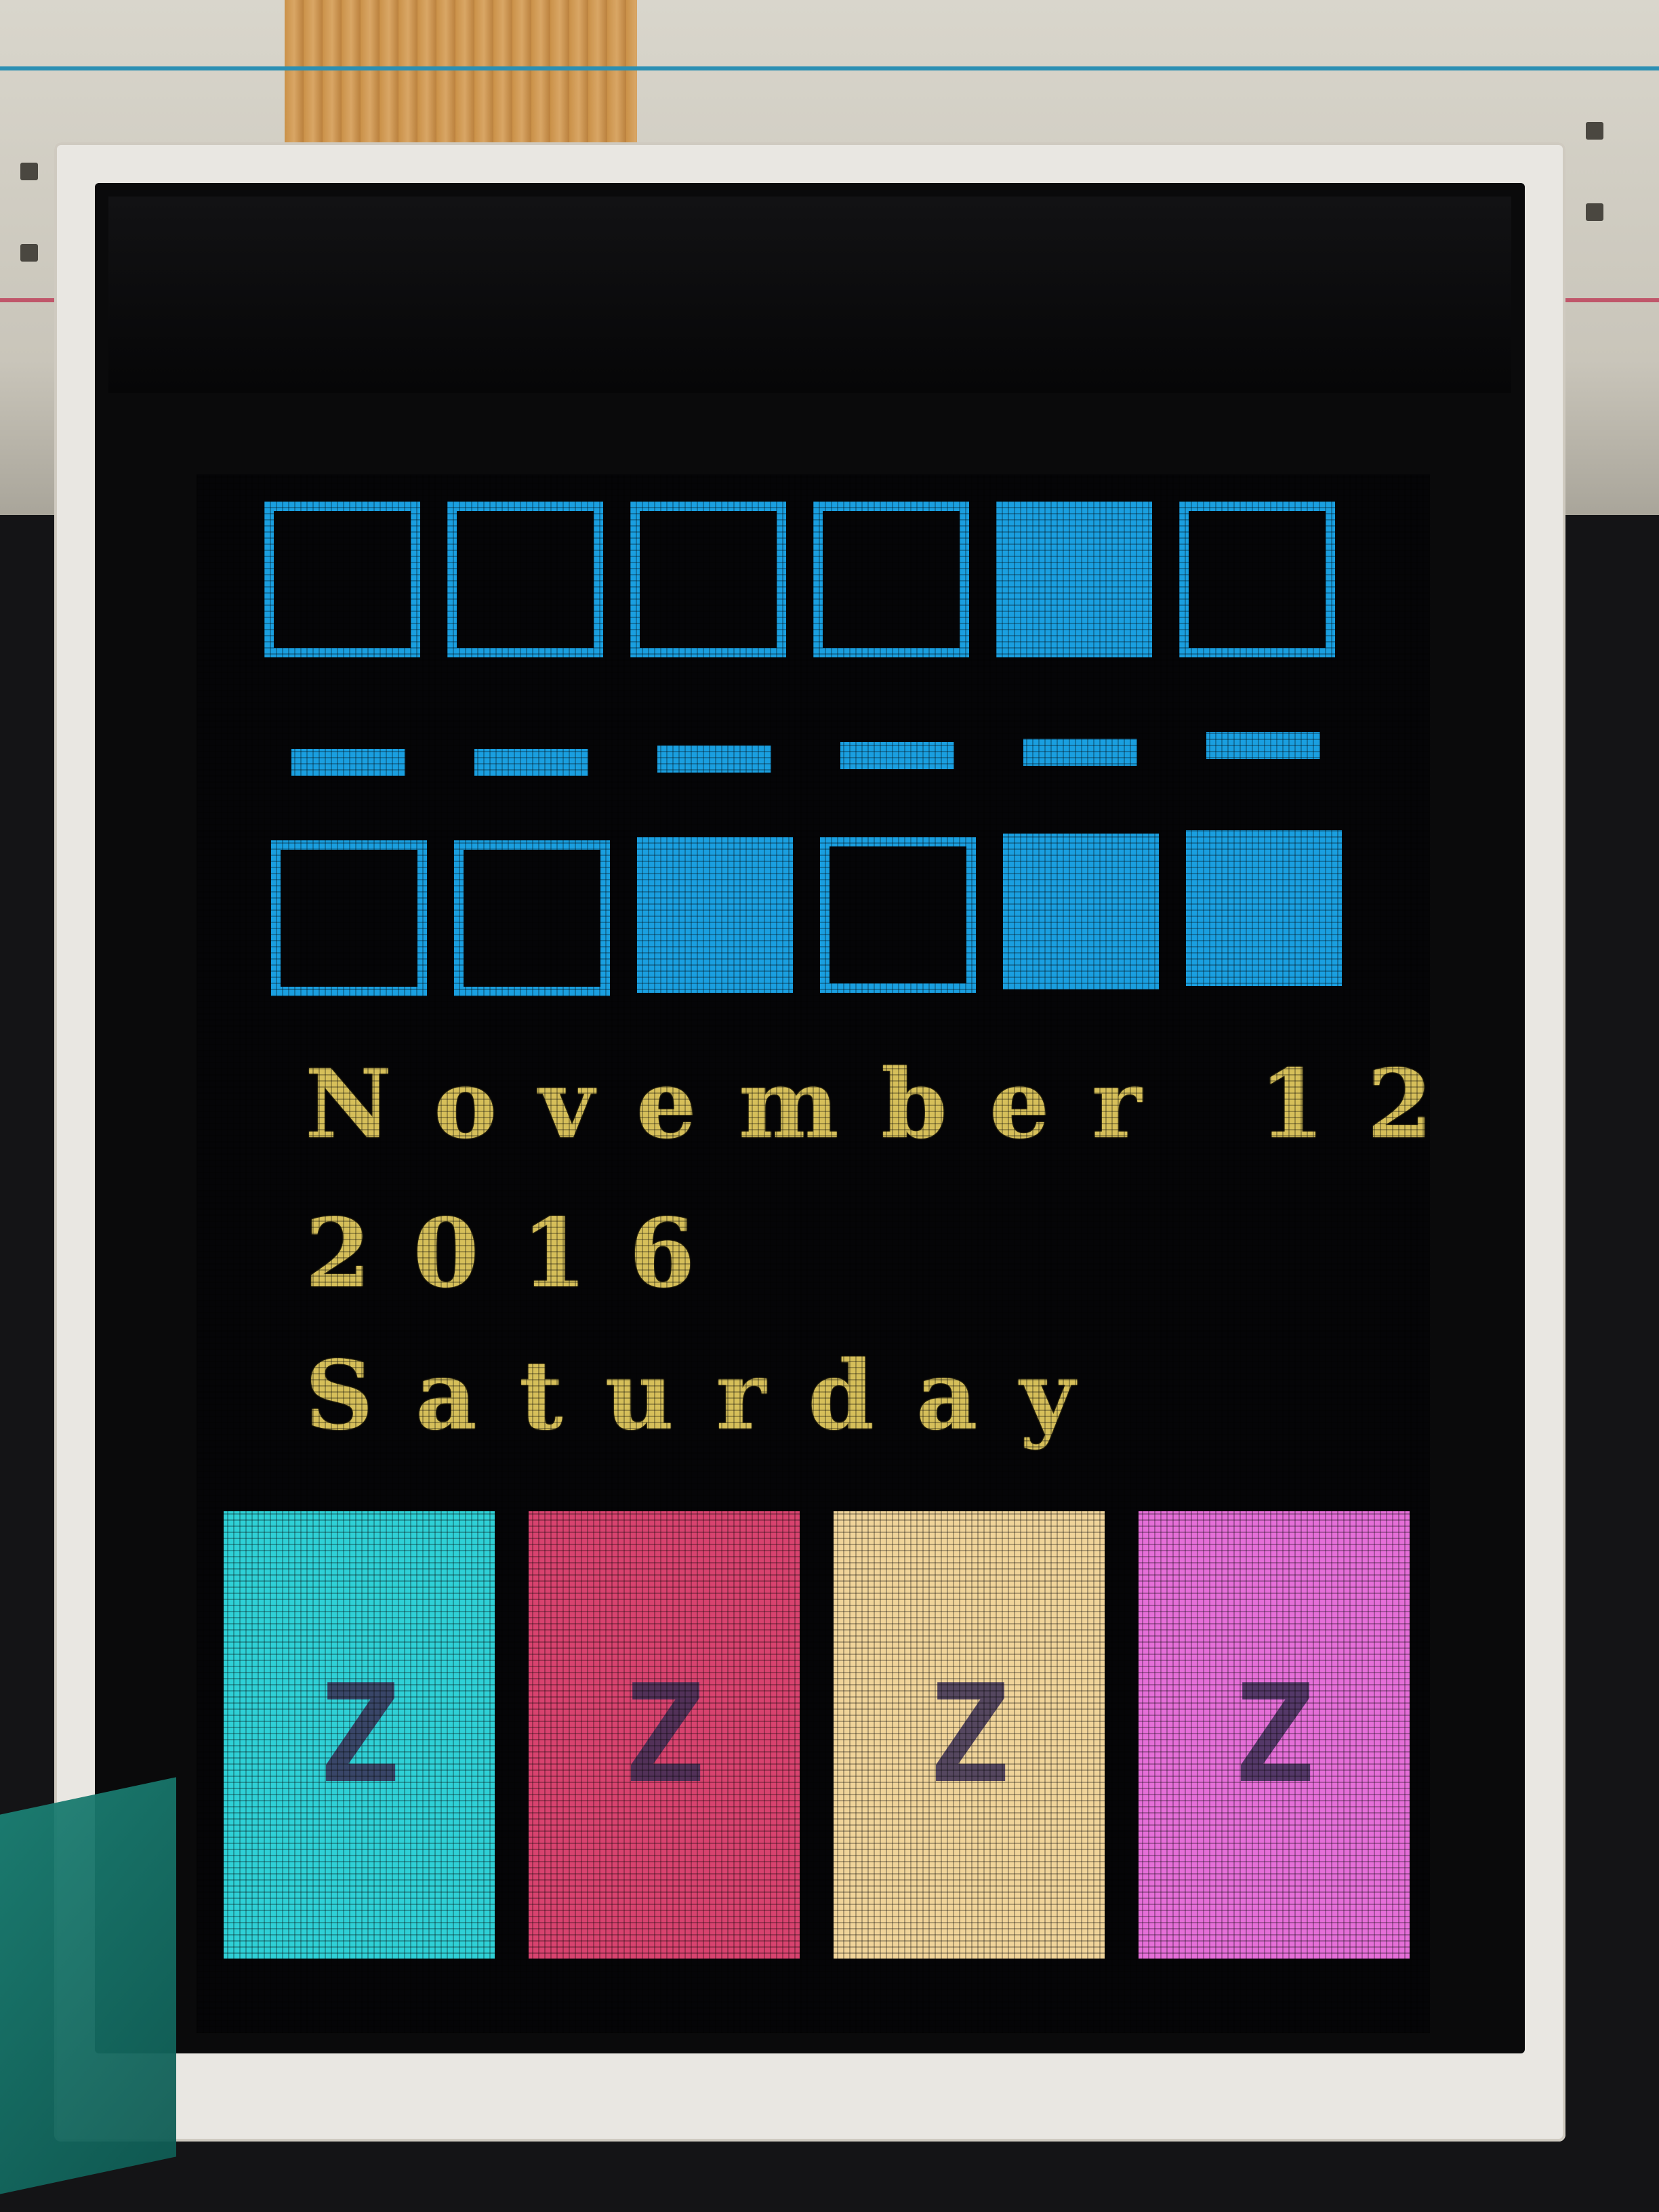 The height and width of the screenshot is (2212, 1659). What do you see at coordinates (711, 1396) in the screenshot?
I see `weekday-text: Saturday` at bounding box center [711, 1396].